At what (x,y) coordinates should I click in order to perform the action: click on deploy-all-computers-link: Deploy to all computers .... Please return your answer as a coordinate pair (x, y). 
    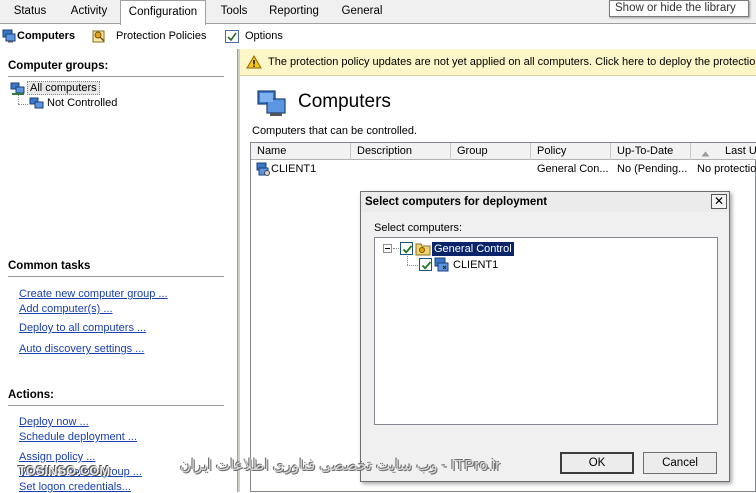
    Looking at the image, I should click on (82, 328).